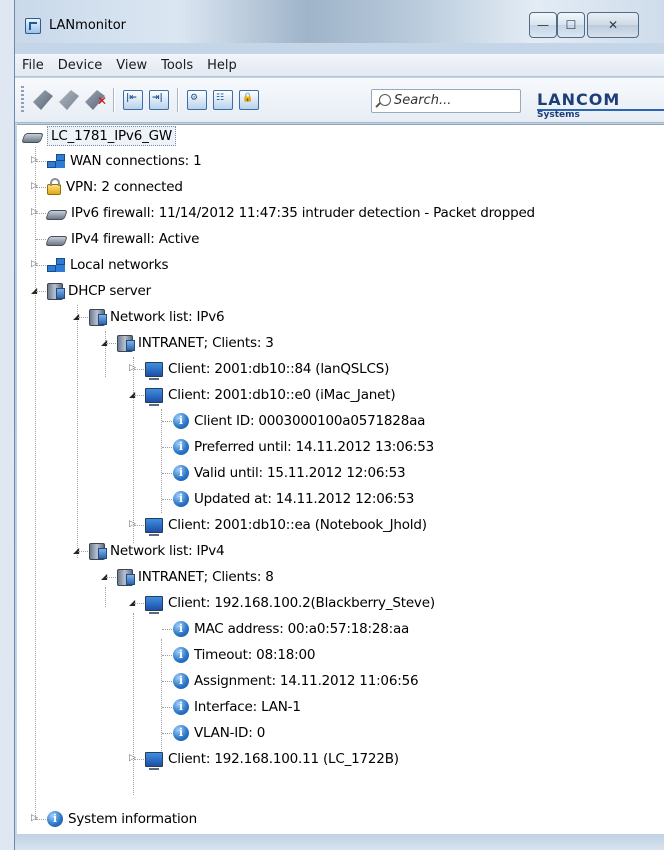 The height and width of the screenshot is (850, 664). I want to click on tree-item-label: Client: 2001:db10::ea (Notebook_Jhold), so click(297, 525).